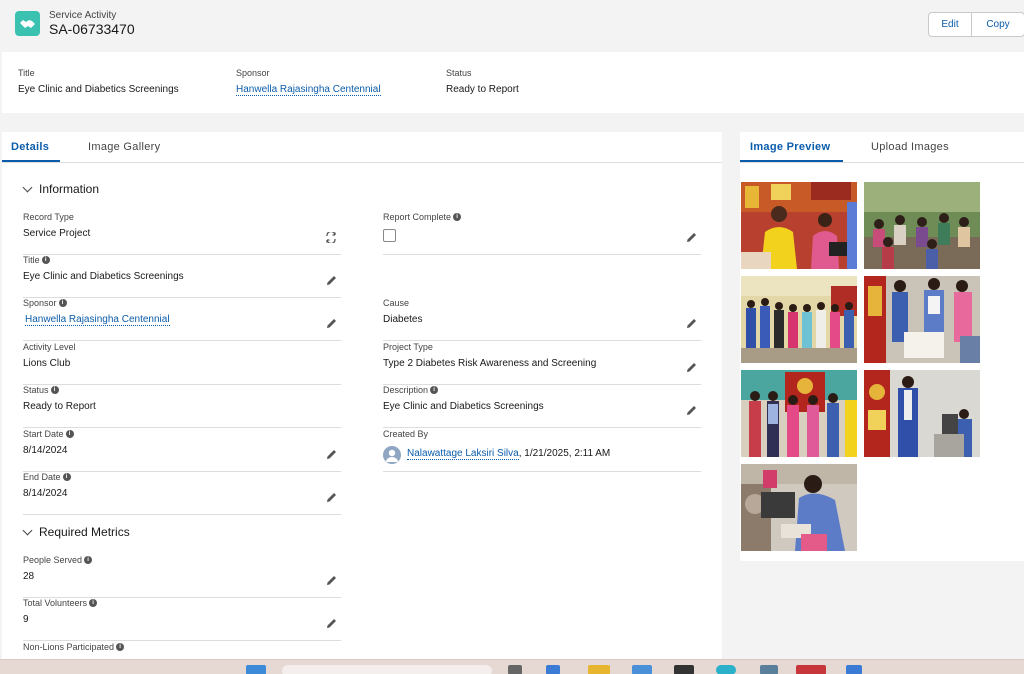 The image size is (1024, 674). What do you see at coordinates (58, 560) in the screenshot?
I see `field-label: People Served i` at bounding box center [58, 560].